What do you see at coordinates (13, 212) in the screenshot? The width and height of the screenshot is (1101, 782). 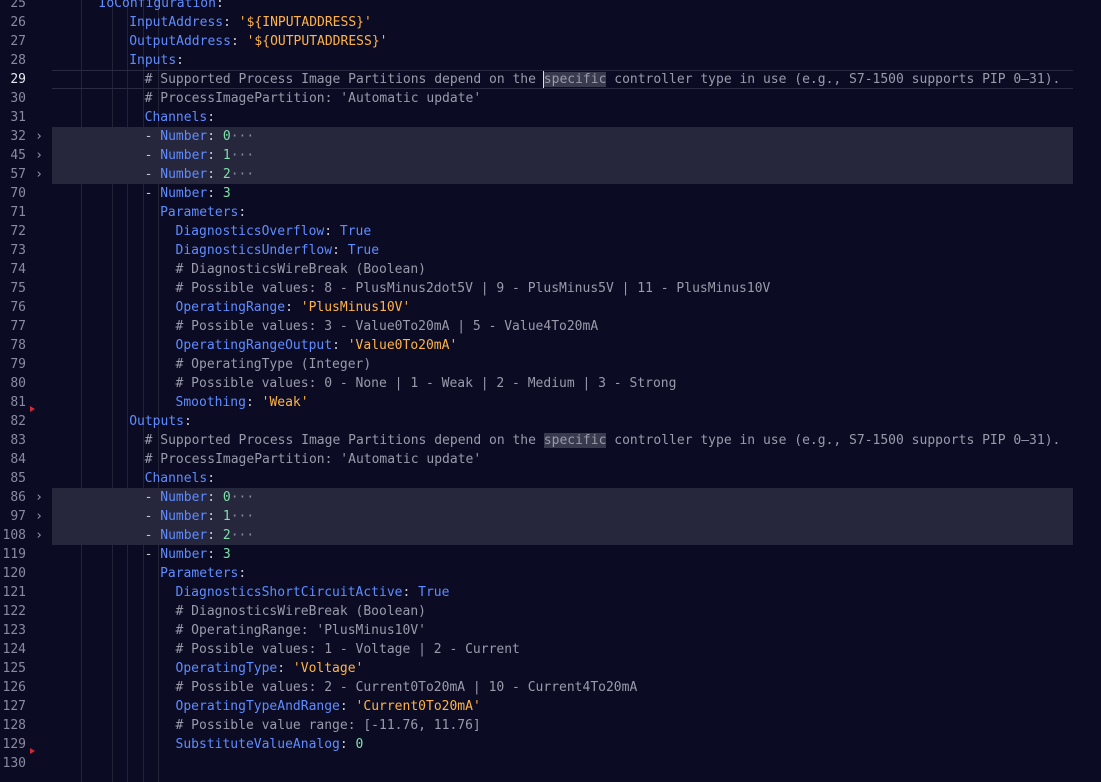 I see `line-number: 71` at bounding box center [13, 212].